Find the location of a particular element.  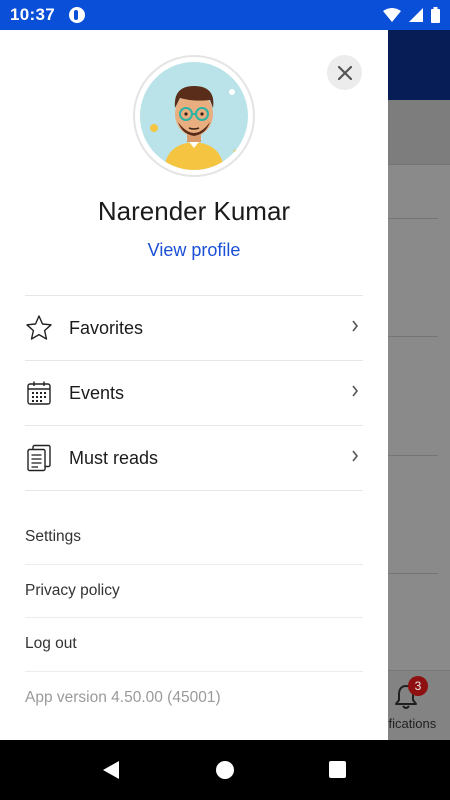

home-button is located at coordinates (225, 770).